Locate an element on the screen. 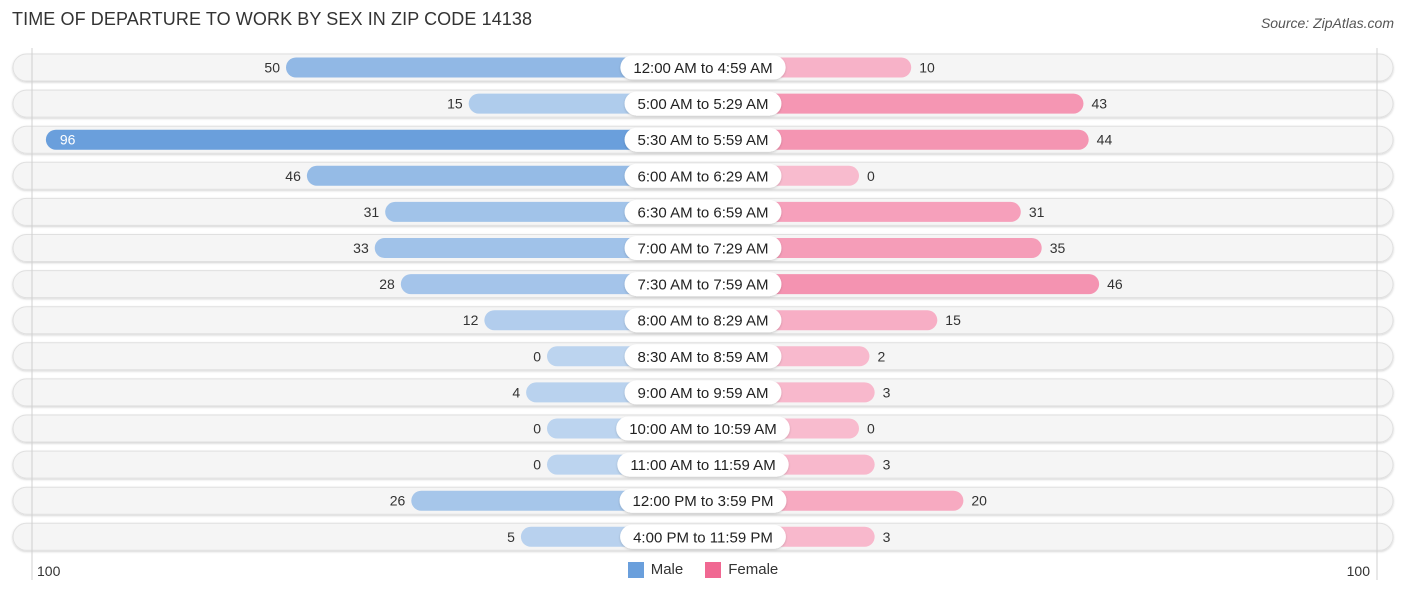 The image size is (1406, 594). legend-item-female: Female is located at coordinates (741, 569).